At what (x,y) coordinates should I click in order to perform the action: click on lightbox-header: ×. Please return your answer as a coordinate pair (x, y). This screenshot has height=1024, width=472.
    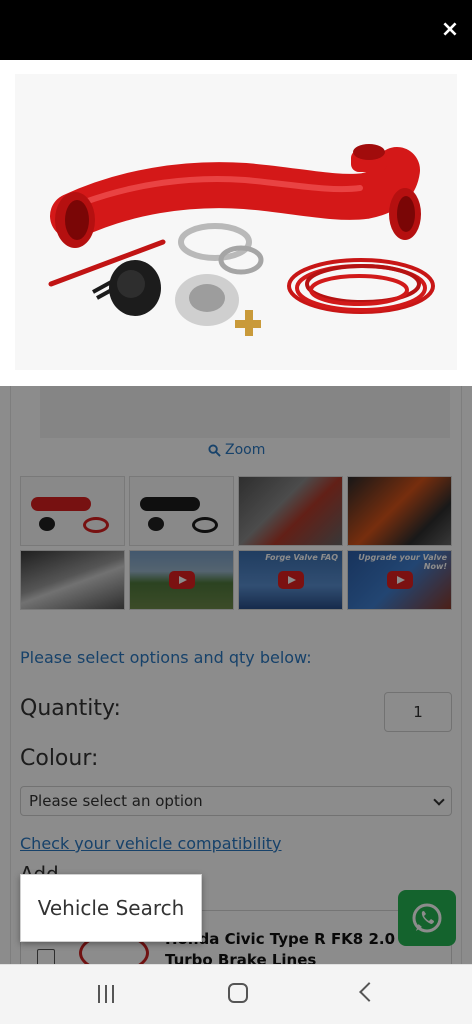
    Looking at the image, I should click on (236, 30).